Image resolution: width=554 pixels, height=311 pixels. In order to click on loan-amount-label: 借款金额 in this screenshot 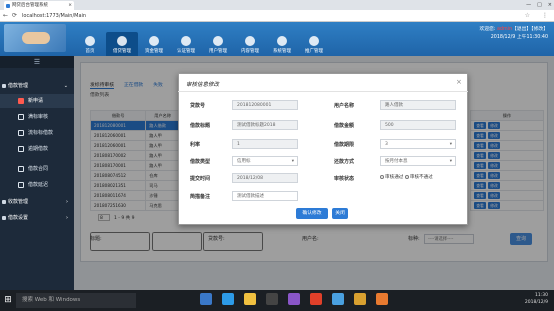, I will do `click(344, 126)`.